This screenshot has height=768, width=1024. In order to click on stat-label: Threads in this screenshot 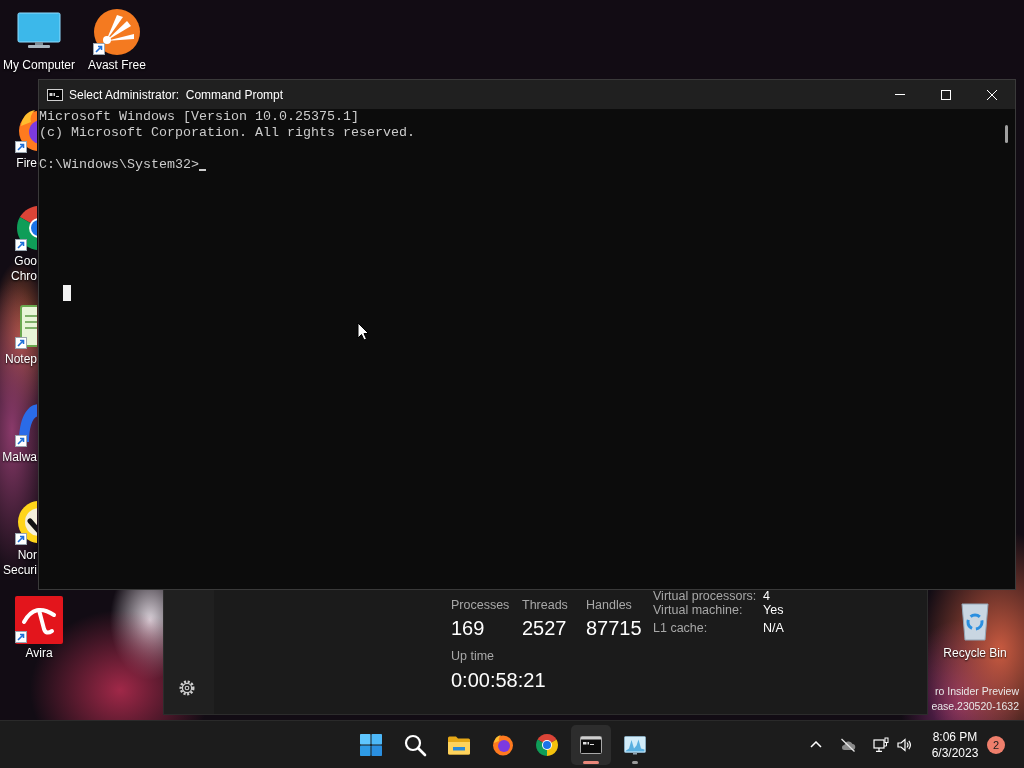, I will do `click(545, 605)`.